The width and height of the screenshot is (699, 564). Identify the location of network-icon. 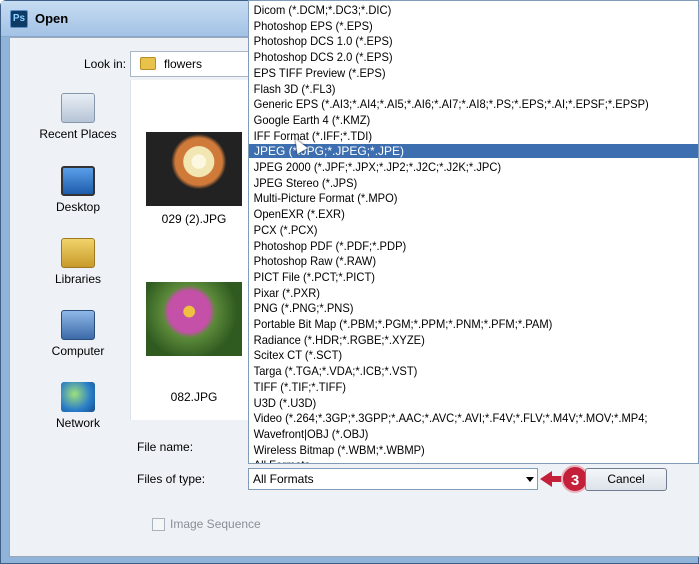
(78, 397).